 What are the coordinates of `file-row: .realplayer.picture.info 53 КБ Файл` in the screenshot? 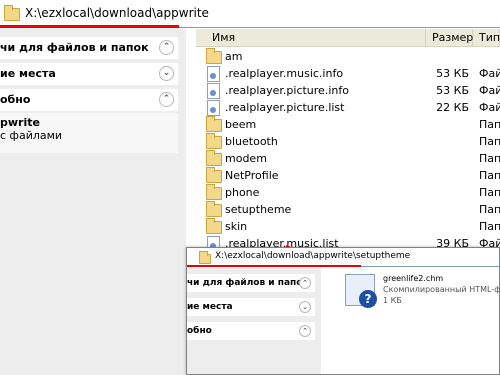 It's located at (348, 91).